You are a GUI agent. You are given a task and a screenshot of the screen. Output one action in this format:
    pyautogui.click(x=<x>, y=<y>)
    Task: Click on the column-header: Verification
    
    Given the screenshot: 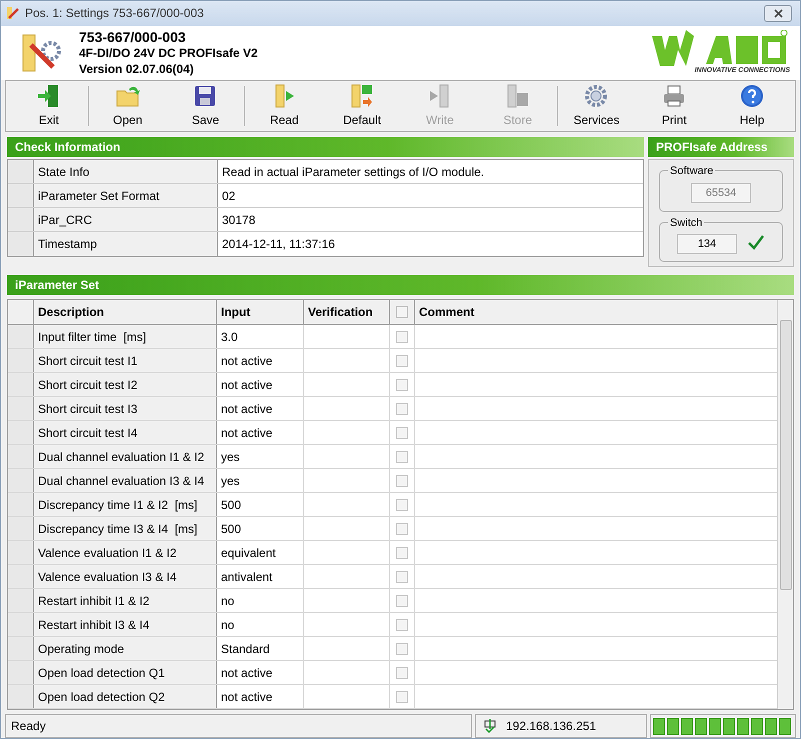 What is the action you would take?
    pyautogui.click(x=347, y=312)
    